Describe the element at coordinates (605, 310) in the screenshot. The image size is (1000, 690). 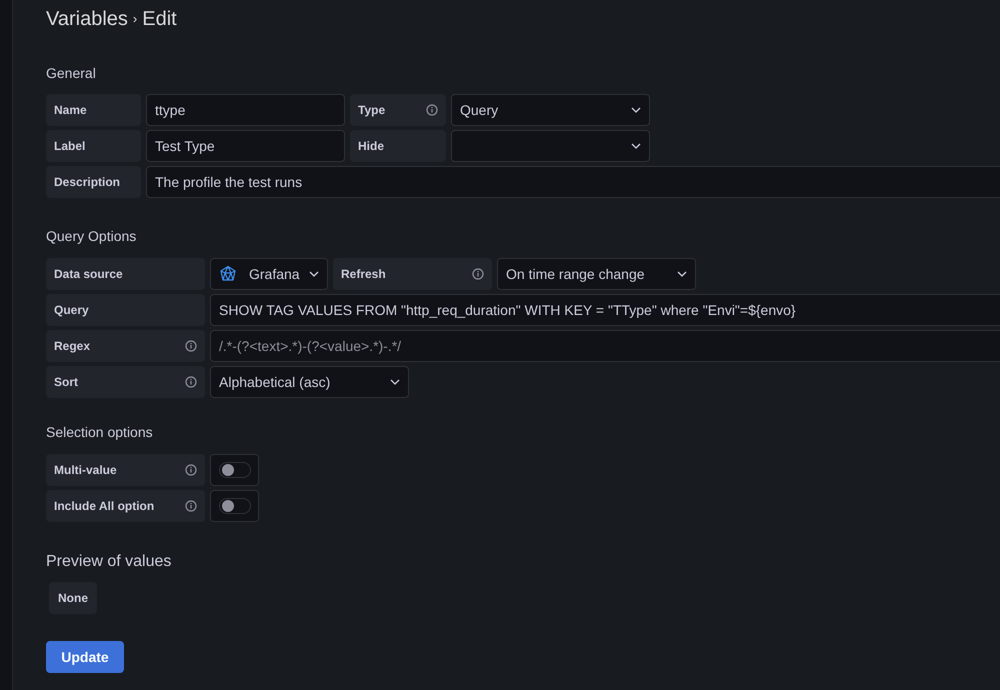
I see `query-input: SHOW TAG VALUES FROM "http_req_duration" WITH KEY = "TType" where "Envi"=${envo}` at that location.